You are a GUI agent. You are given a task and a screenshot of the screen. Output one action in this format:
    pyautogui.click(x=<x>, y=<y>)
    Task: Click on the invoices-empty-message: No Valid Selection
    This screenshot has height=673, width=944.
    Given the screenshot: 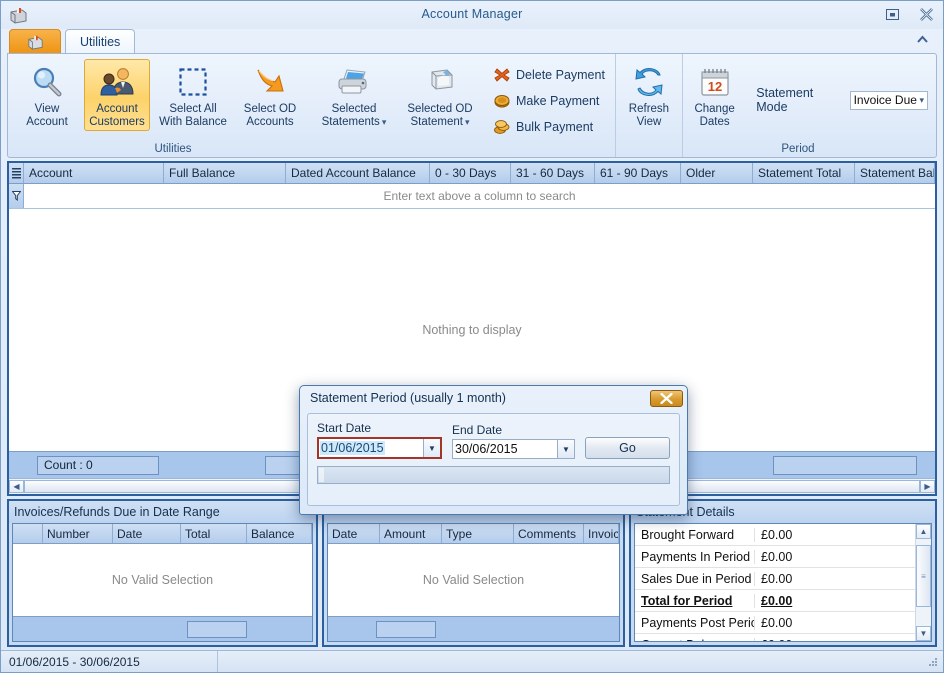 What is the action you would take?
    pyautogui.click(x=162, y=580)
    